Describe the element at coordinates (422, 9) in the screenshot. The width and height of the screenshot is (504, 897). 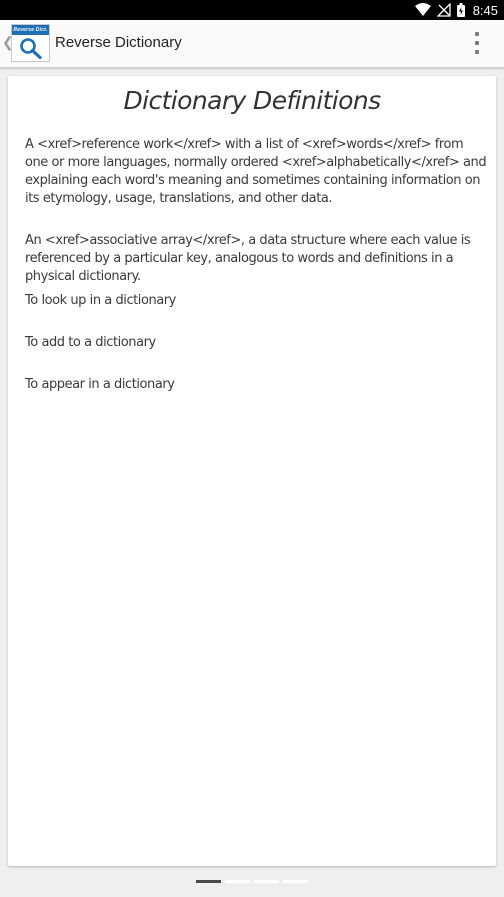
I see `wifi-icon` at that location.